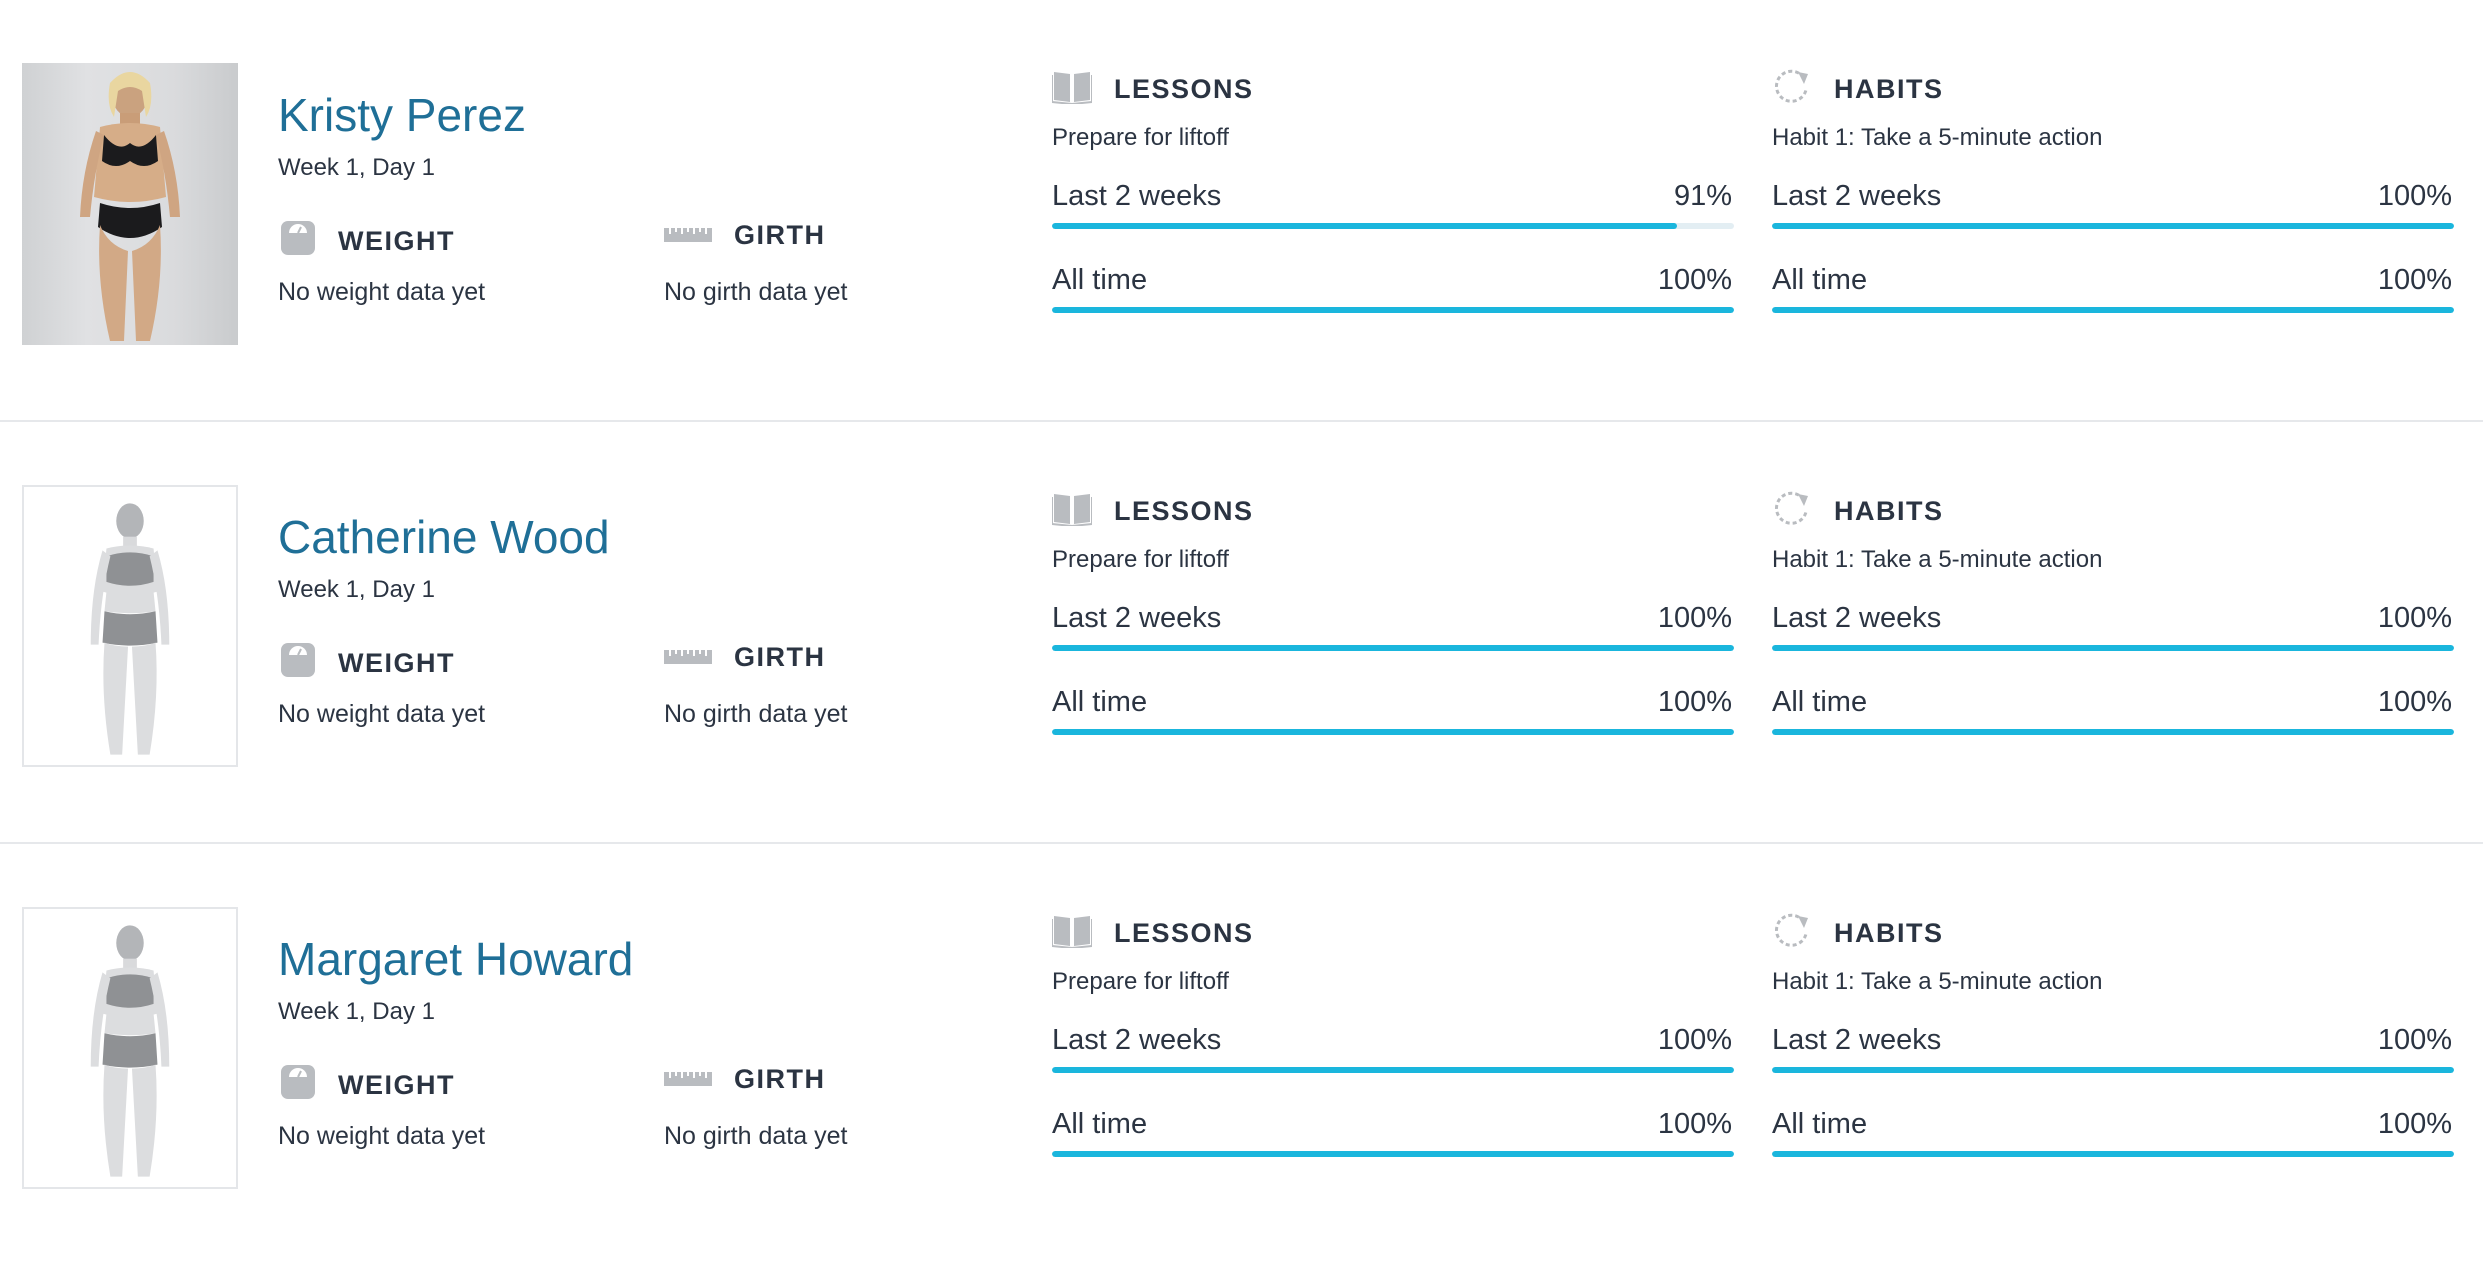 The height and width of the screenshot is (1266, 2483). I want to click on weight-value: No weight data yet, so click(382, 1136).